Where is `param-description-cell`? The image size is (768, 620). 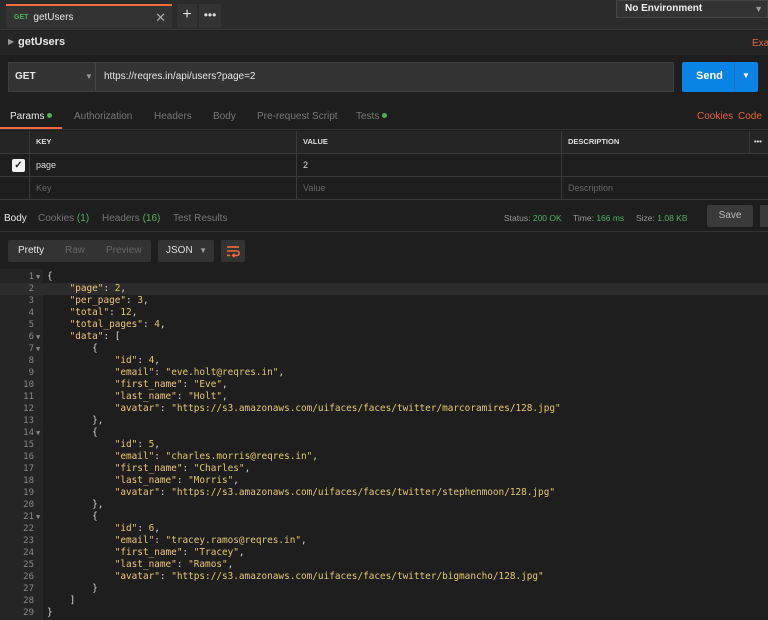
param-description-cell is located at coordinates (664, 165).